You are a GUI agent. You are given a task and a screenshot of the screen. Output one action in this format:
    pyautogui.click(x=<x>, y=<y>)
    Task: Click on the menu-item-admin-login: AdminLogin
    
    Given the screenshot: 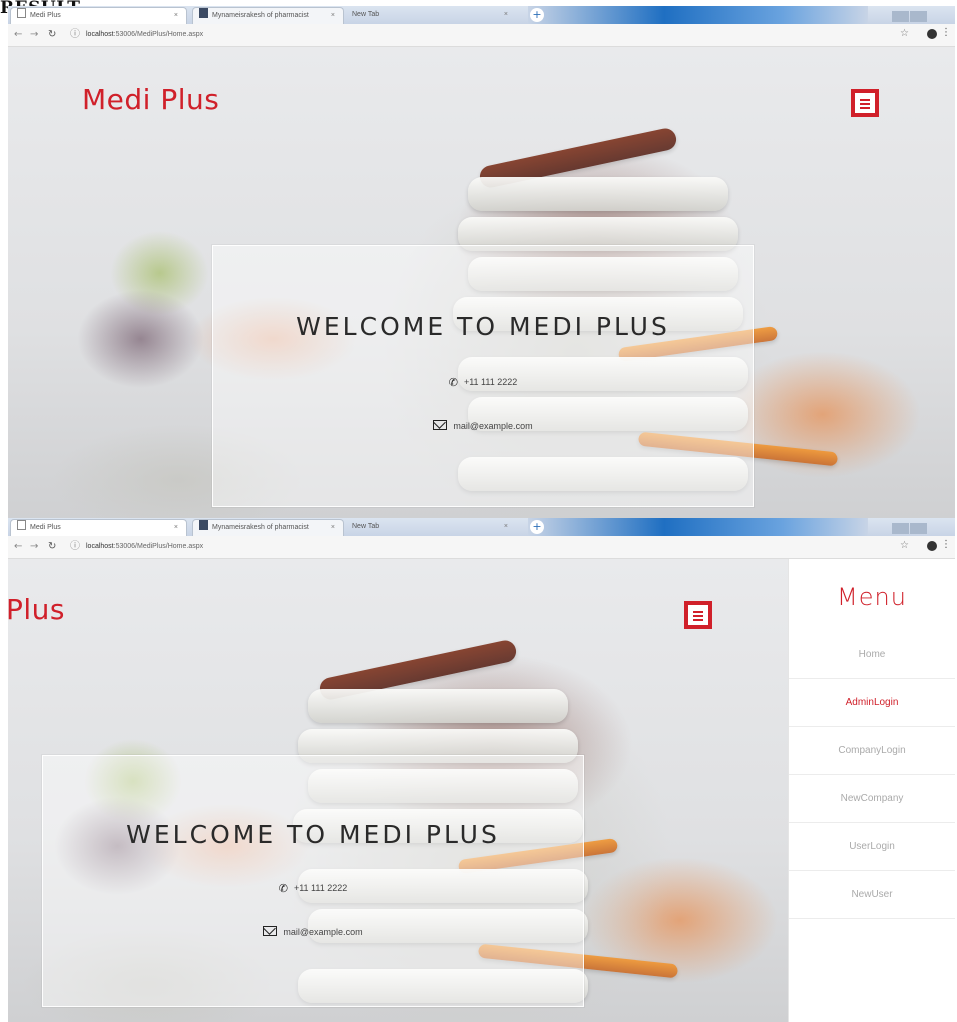 What is the action you would take?
    pyautogui.click(x=872, y=703)
    